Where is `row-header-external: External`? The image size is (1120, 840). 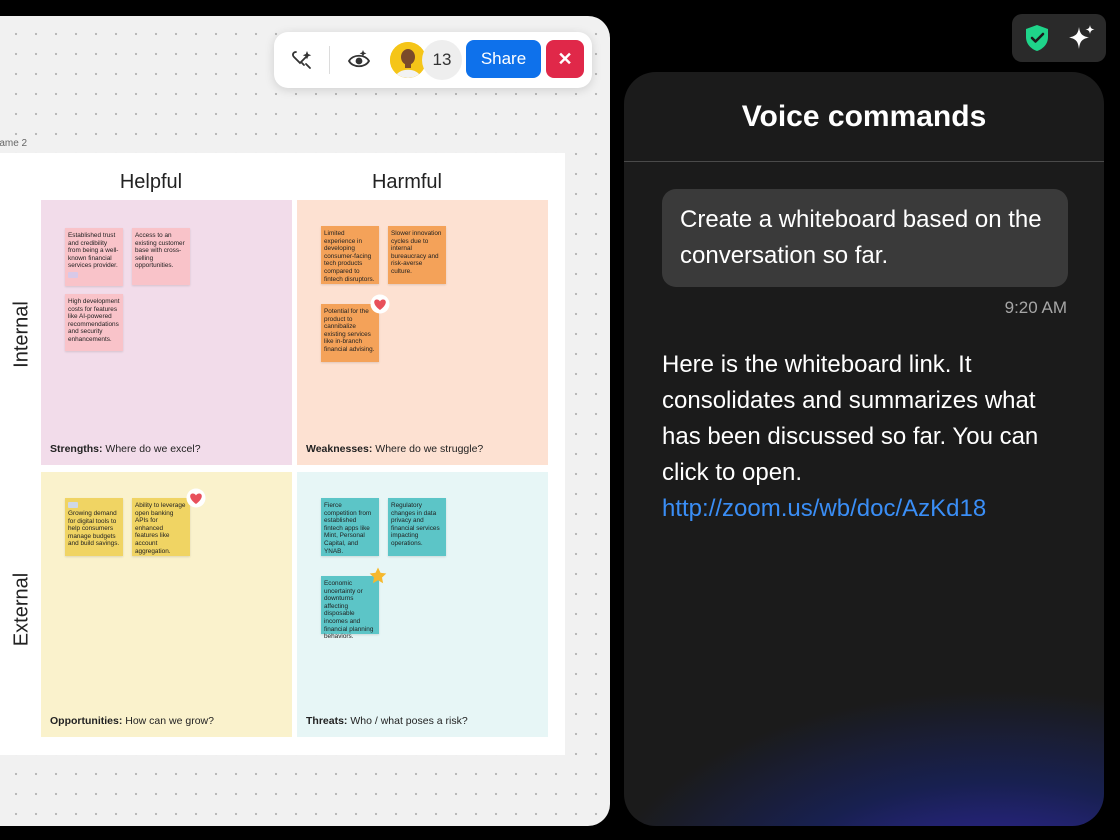
row-header-external: External is located at coordinates (21, 609).